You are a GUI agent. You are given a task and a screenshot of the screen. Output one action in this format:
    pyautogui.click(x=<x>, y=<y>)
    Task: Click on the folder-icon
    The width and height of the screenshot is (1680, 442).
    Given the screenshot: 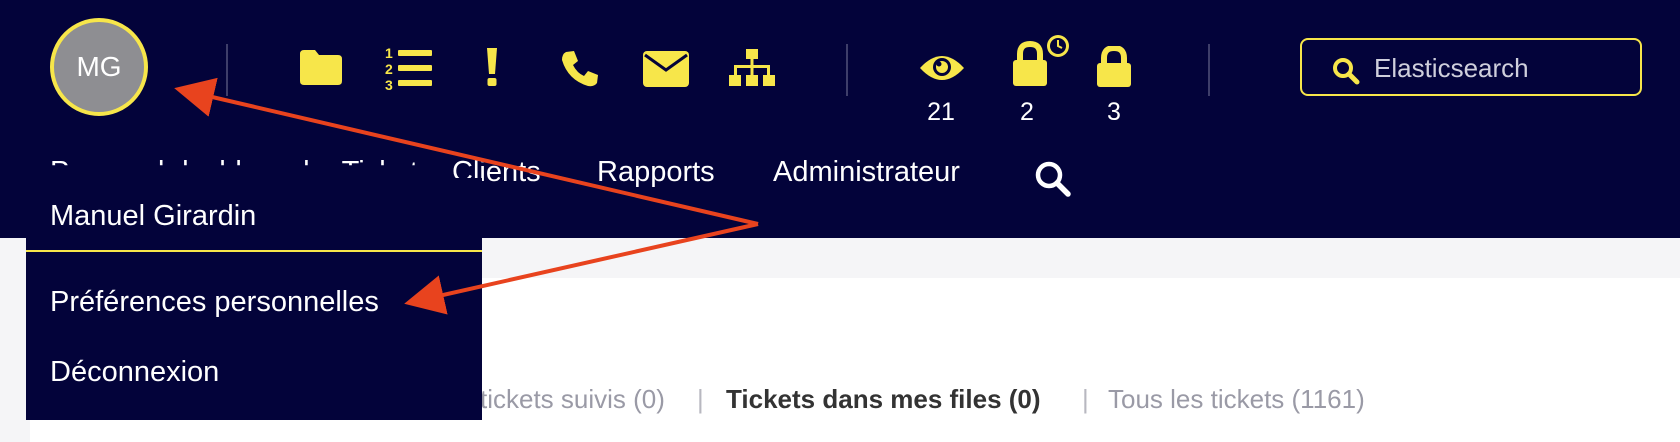 What is the action you would take?
    pyautogui.click(x=321, y=67)
    